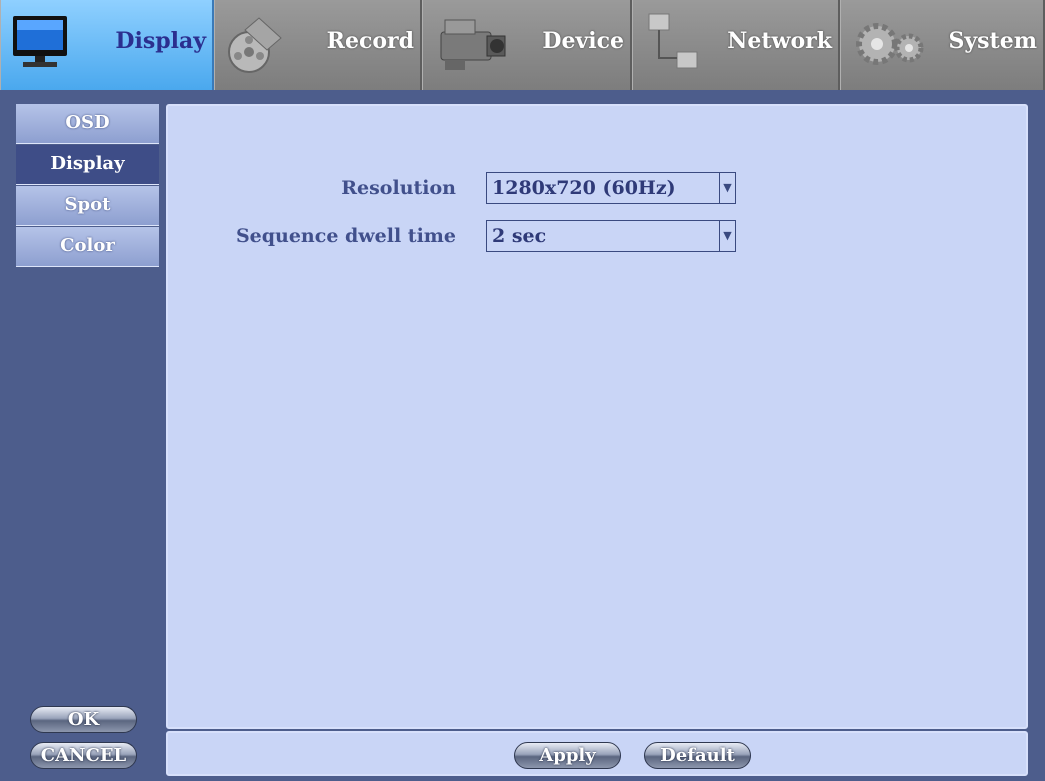 Image resolution: width=1045 pixels, height=781 pixels. I want to click on sidebar: OSD Display Spot Color, so click(87, 186).